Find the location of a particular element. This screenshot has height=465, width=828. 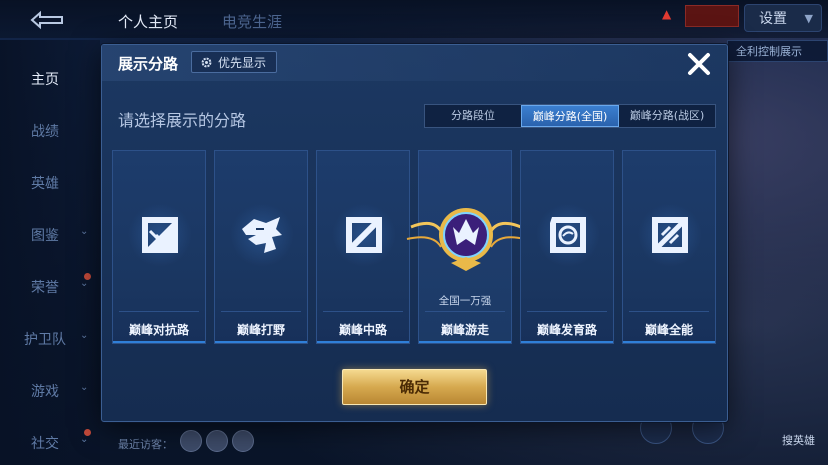

top-bar: 个人主页 电竞生涯 ▲ 设置 ▼ is located at coordinates (414, 19).